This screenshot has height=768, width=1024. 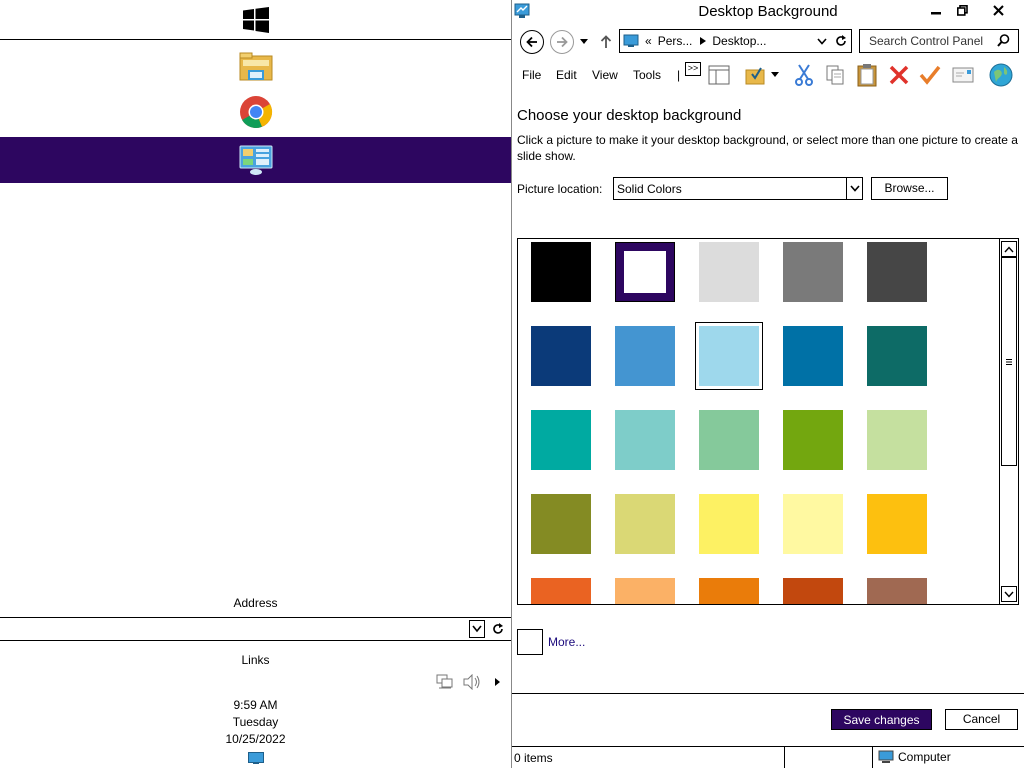 I want to click on address-toolbar-input, so click(x=255, y=629).